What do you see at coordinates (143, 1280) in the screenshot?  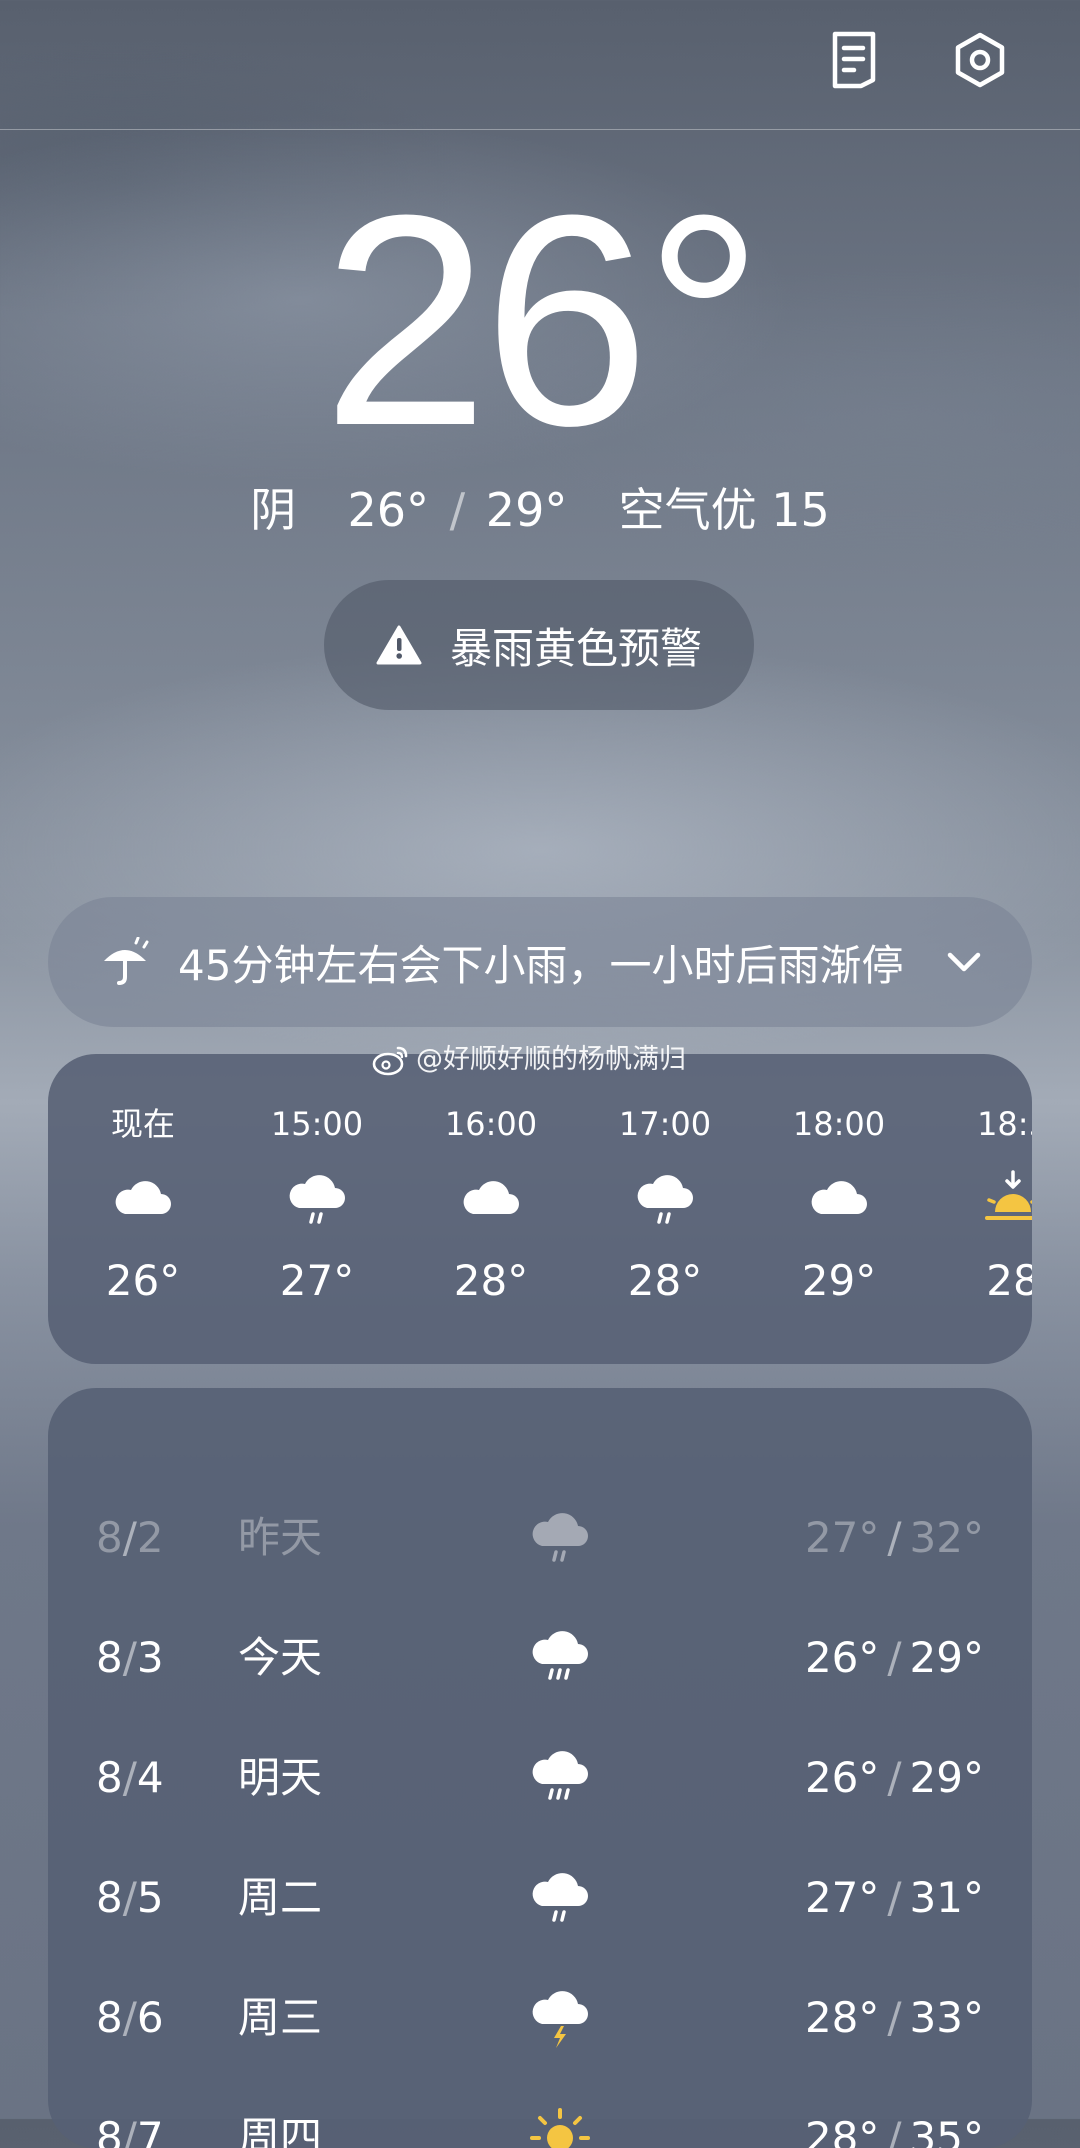 I see `hour-temp: 26°` at bounding box center [143, 1280].